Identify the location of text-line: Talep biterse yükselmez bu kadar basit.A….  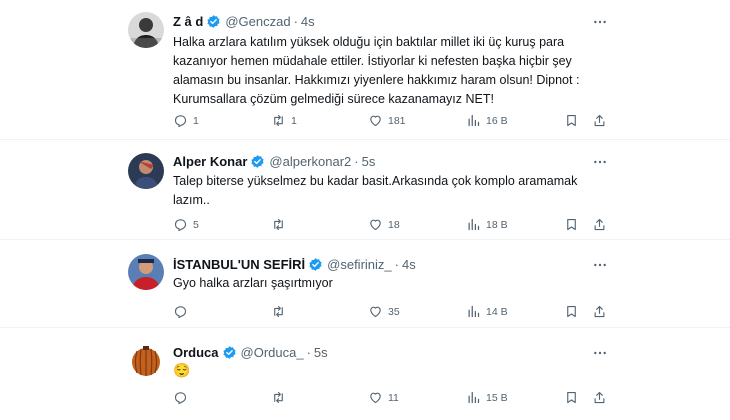
(375, 181).